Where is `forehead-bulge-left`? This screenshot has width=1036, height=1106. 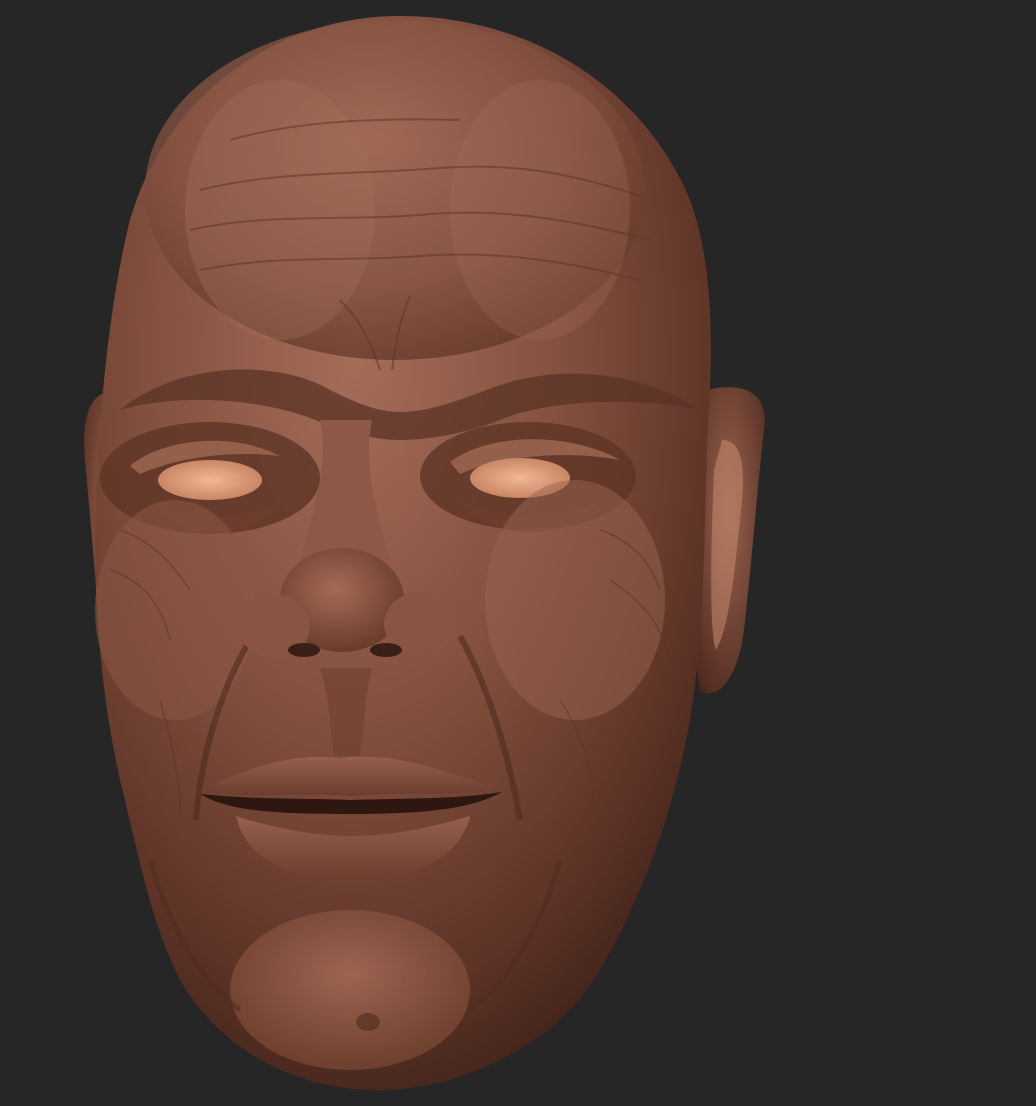 forehead-bulge-left is located at coordinates (280, 210).